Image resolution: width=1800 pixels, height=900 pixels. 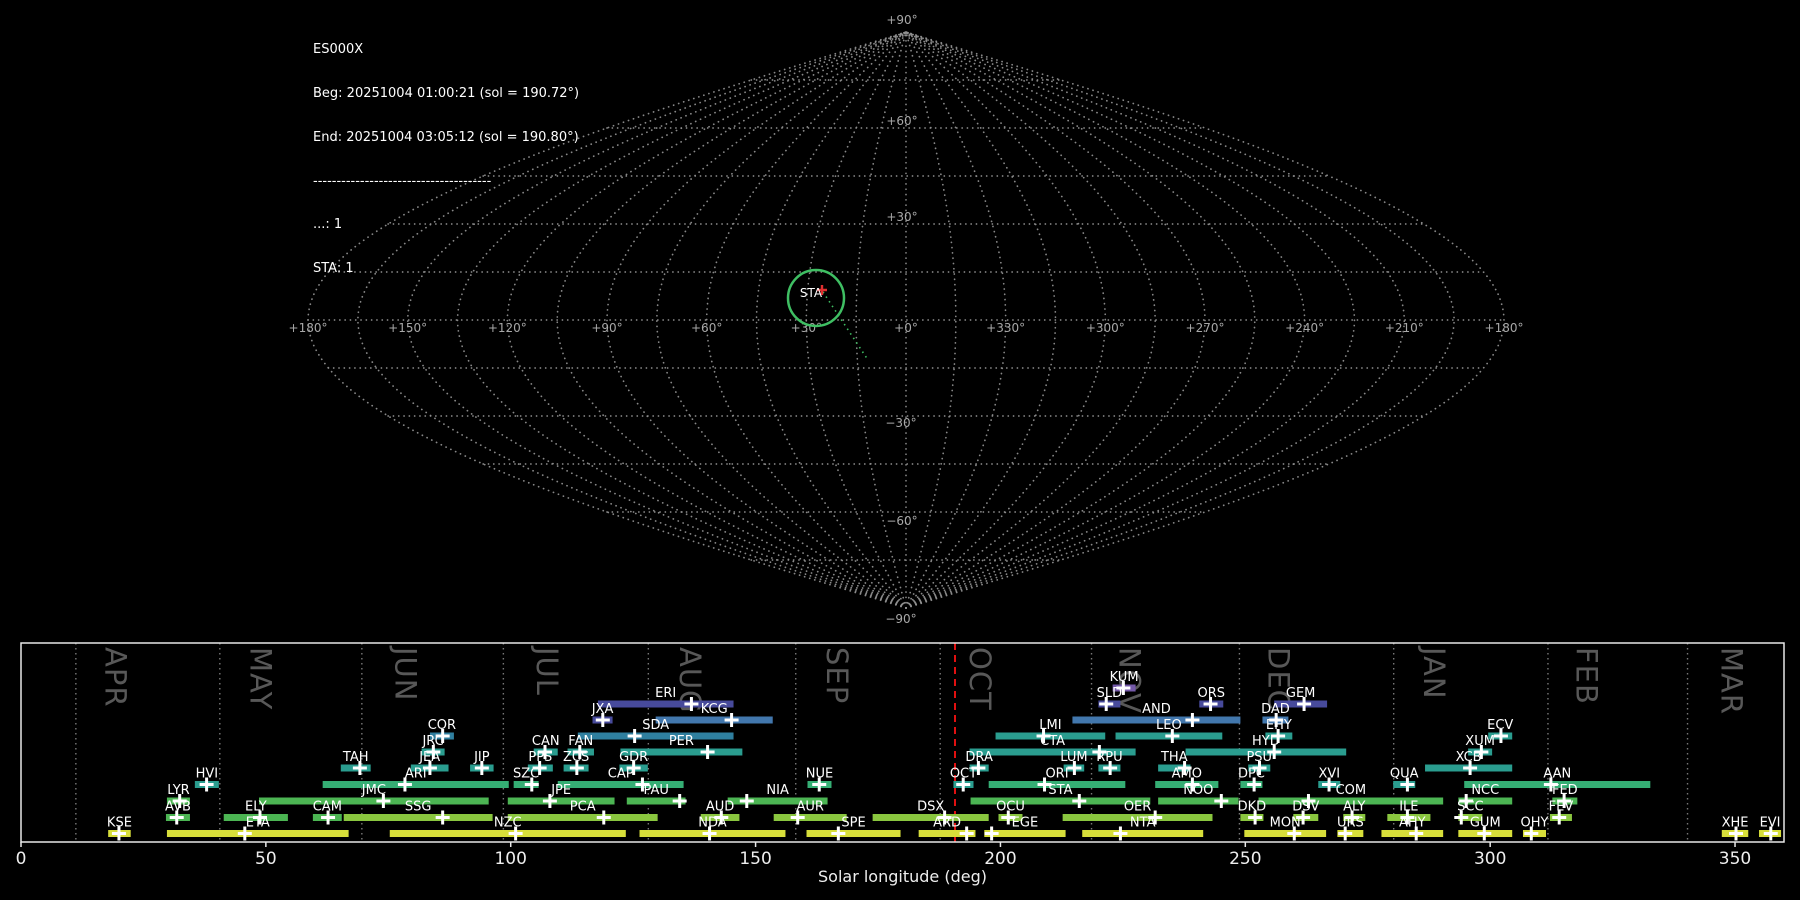 What do you see at coordinates (328, 225) in the screenshot?
I see `sporadic-count: ...: 1` at bounding box center [328, 225].